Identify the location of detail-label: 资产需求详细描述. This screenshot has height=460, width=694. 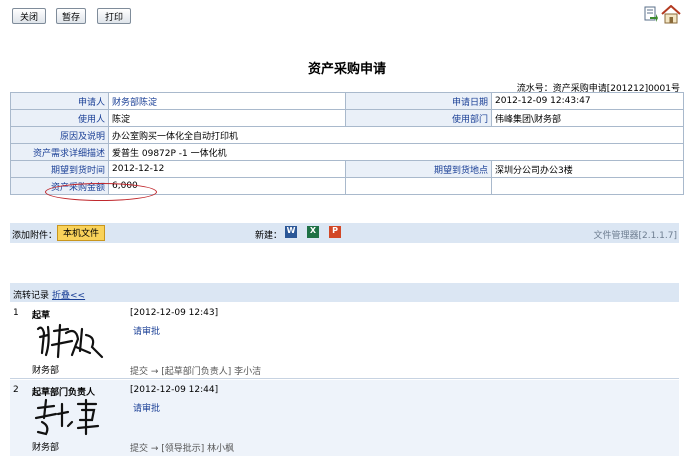
(59, 152).